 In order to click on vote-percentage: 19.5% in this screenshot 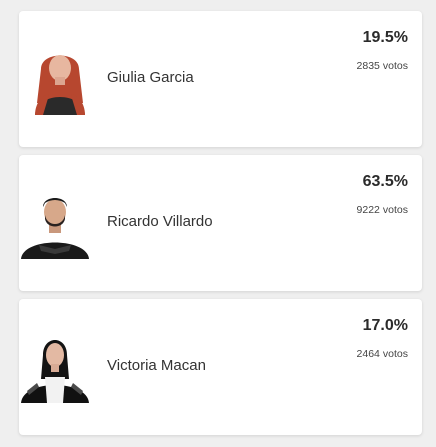, I will do `click(385, 37)`.